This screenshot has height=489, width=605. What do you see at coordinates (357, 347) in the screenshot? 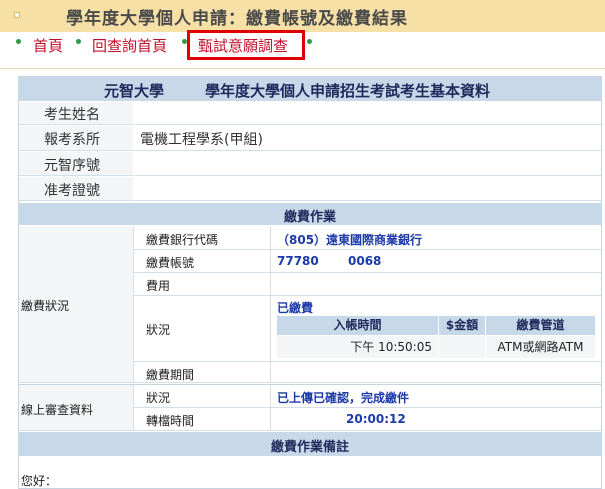
I see `detail-time-cell: 下午 10:50:05` at bounding box center [357, 347].